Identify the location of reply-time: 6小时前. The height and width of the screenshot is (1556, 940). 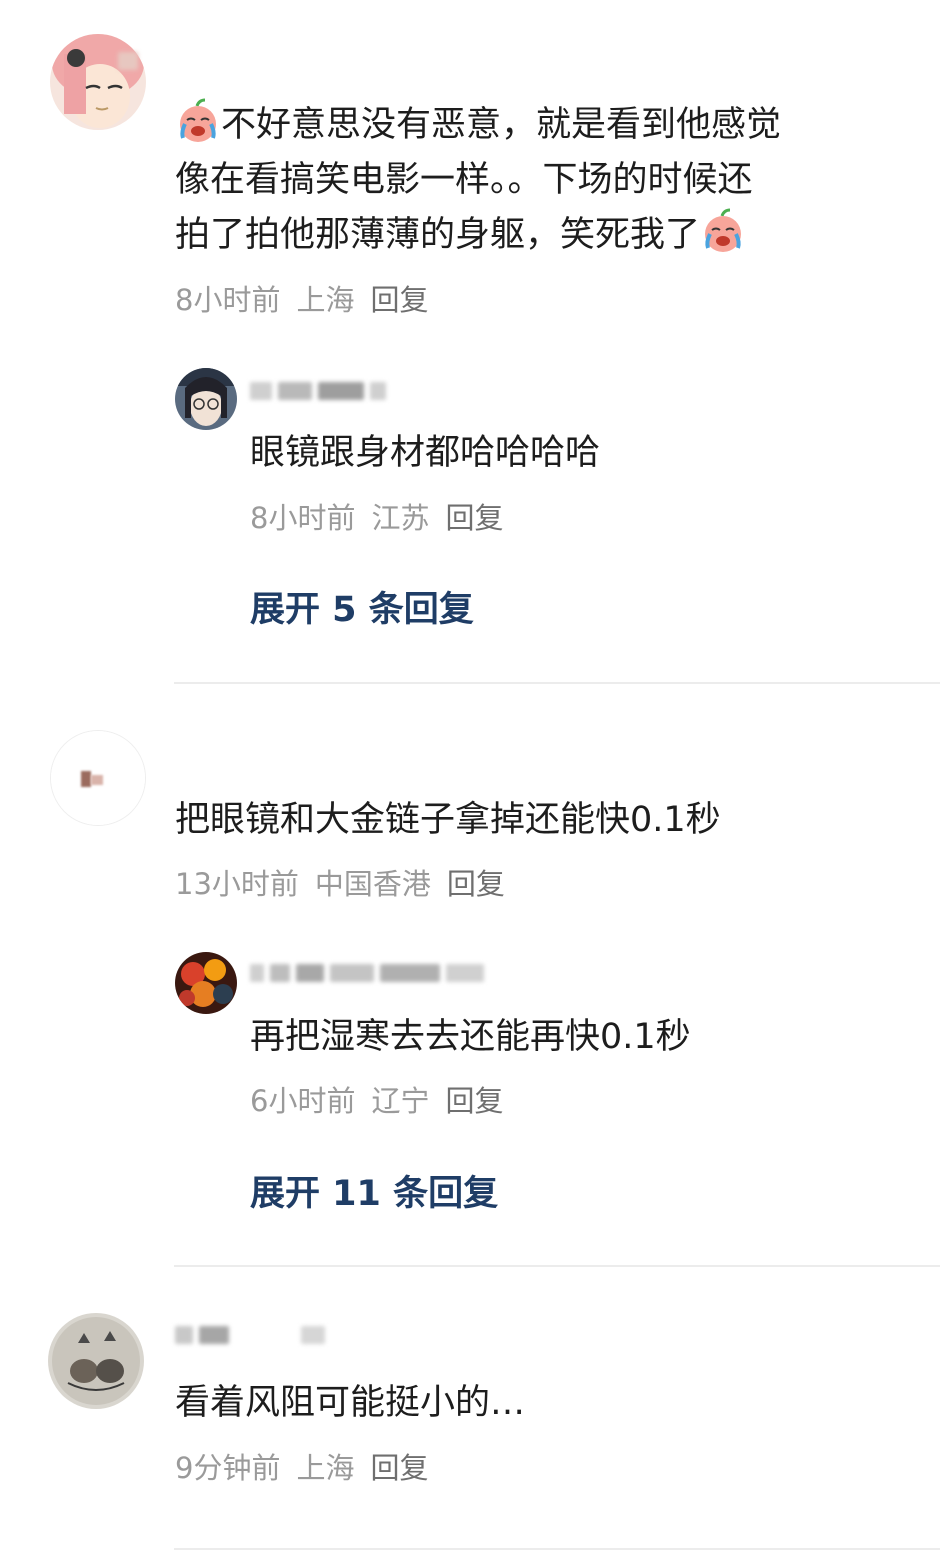
(303, 1101).